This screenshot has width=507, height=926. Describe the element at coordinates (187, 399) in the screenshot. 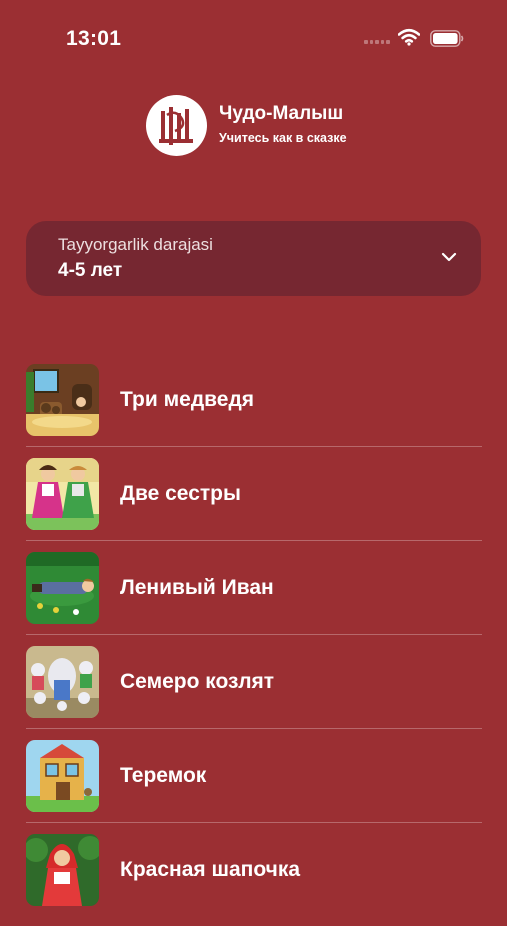

I see `story-title: Три медведя` at that location.